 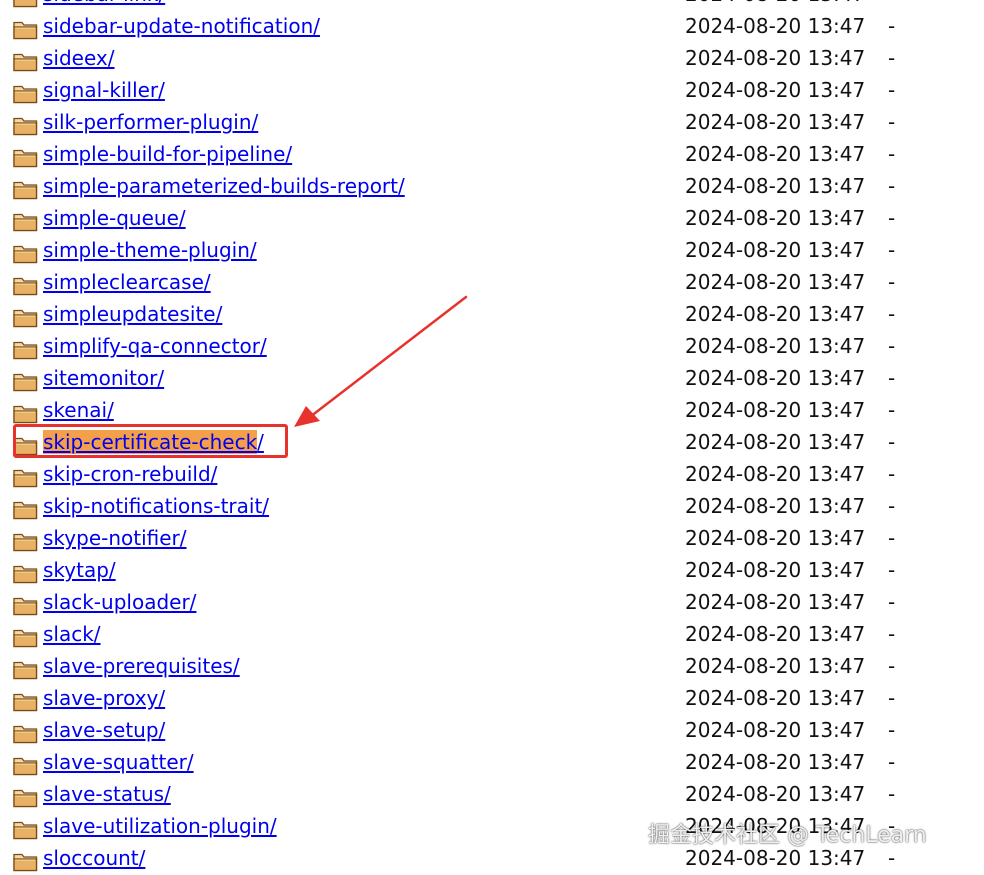 I want to click on entry-link: simple-theme-plugin/, so click(x=150, y=250).